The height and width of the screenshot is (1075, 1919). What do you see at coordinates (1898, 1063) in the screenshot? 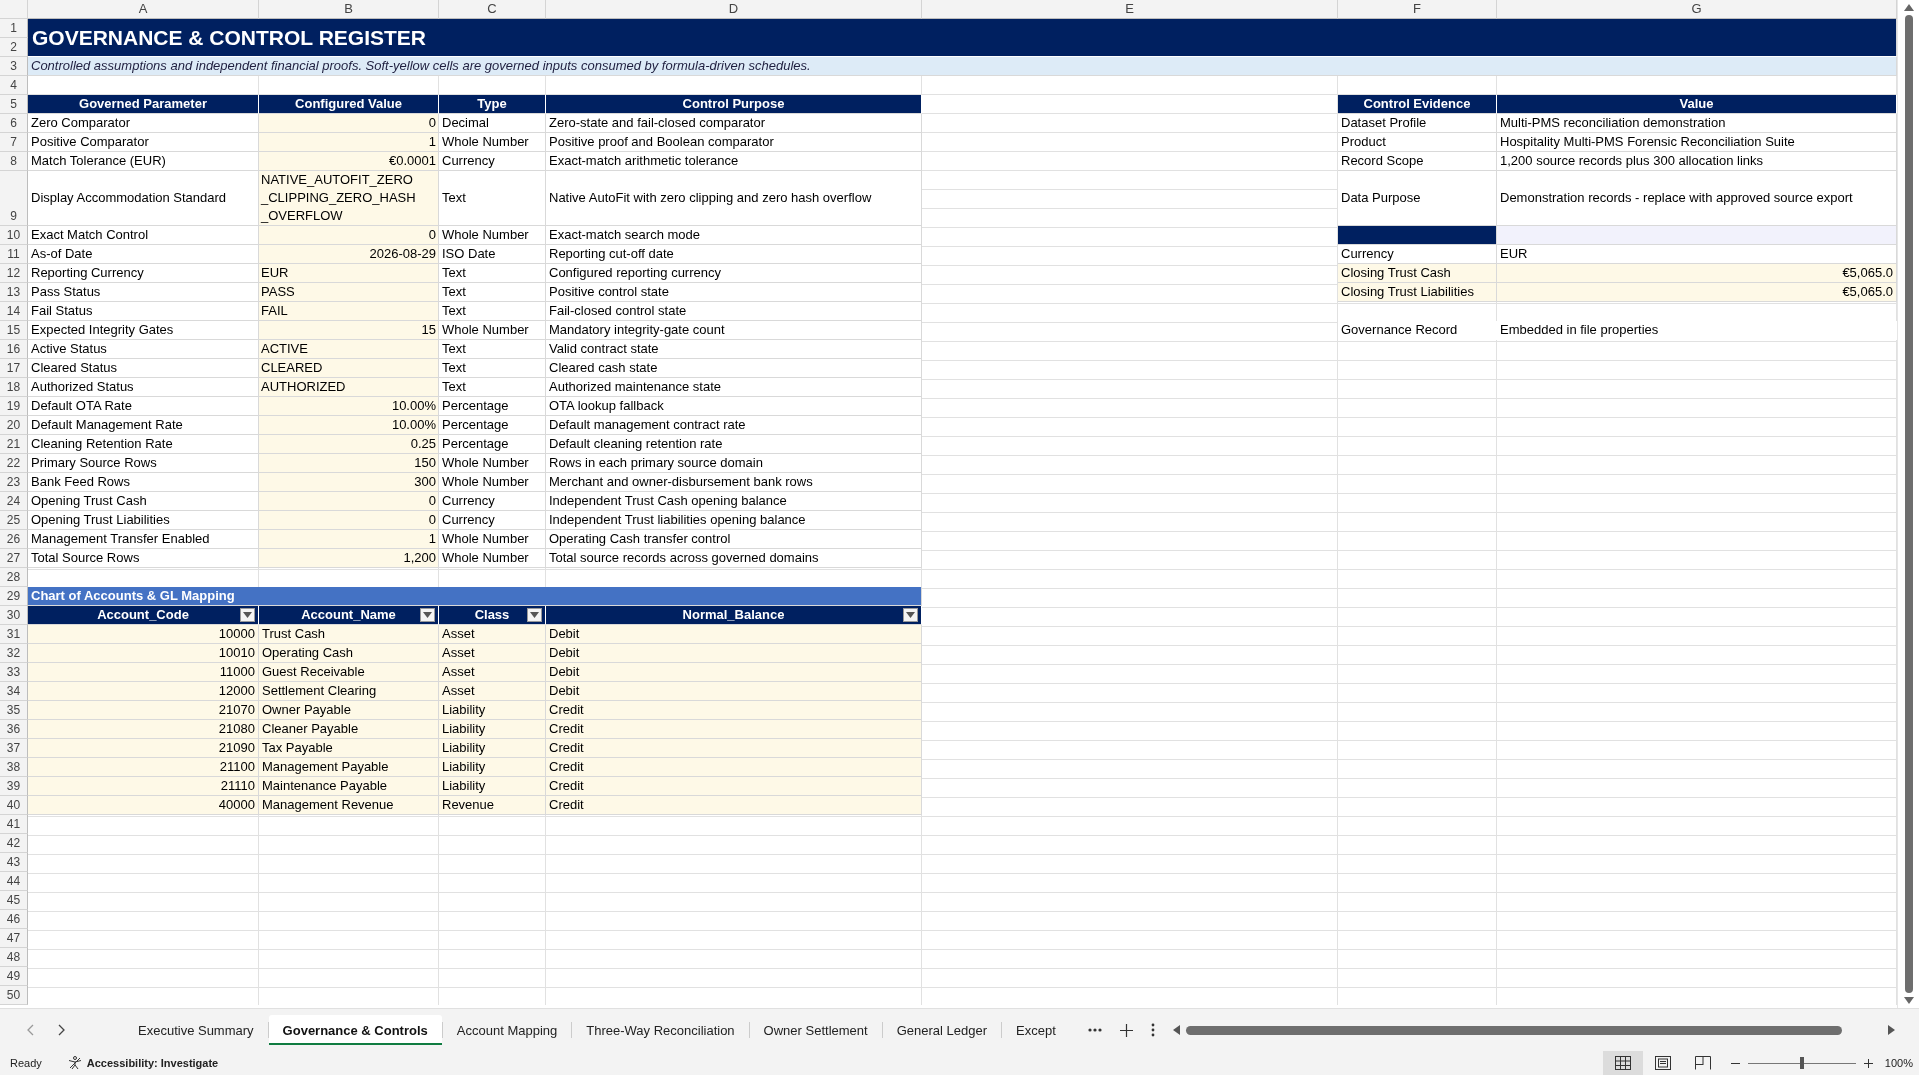
I see `zoom-level: 100%` at bounding box center [1898, 1063].